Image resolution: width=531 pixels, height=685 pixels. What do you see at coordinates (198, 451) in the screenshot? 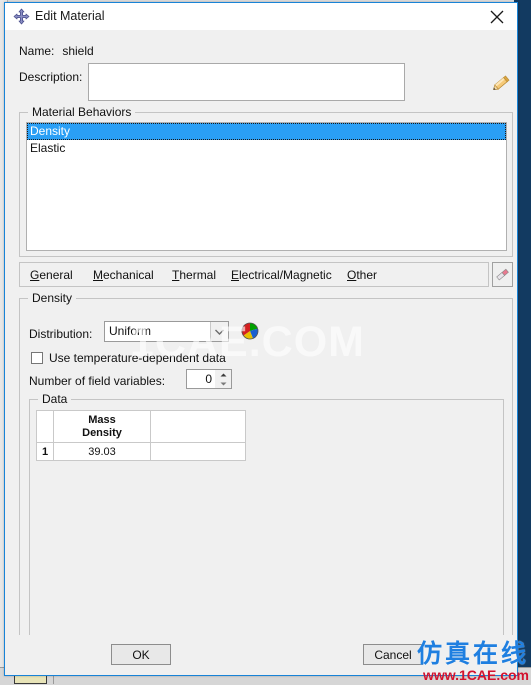
I see `cell-blank` at bounding box center [198, 451].